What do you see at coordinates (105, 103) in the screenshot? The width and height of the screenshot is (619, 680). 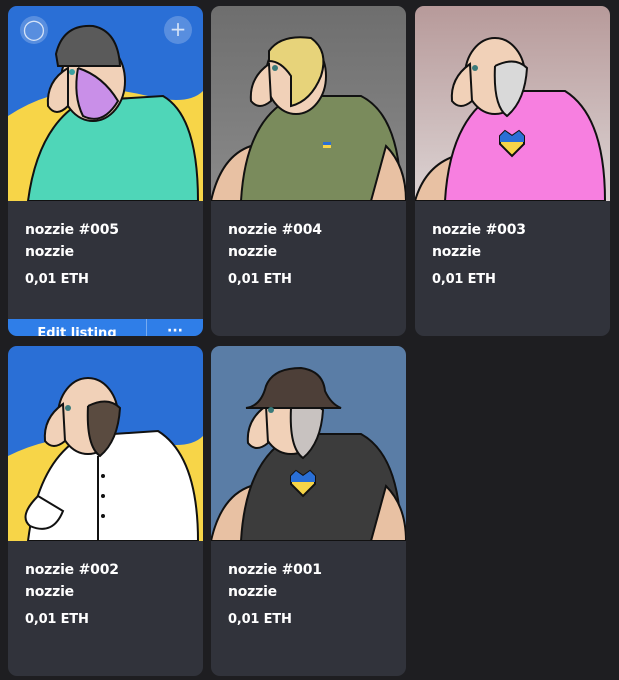 I see `nft-image: ◯ +` at bounding box center [105, 103].